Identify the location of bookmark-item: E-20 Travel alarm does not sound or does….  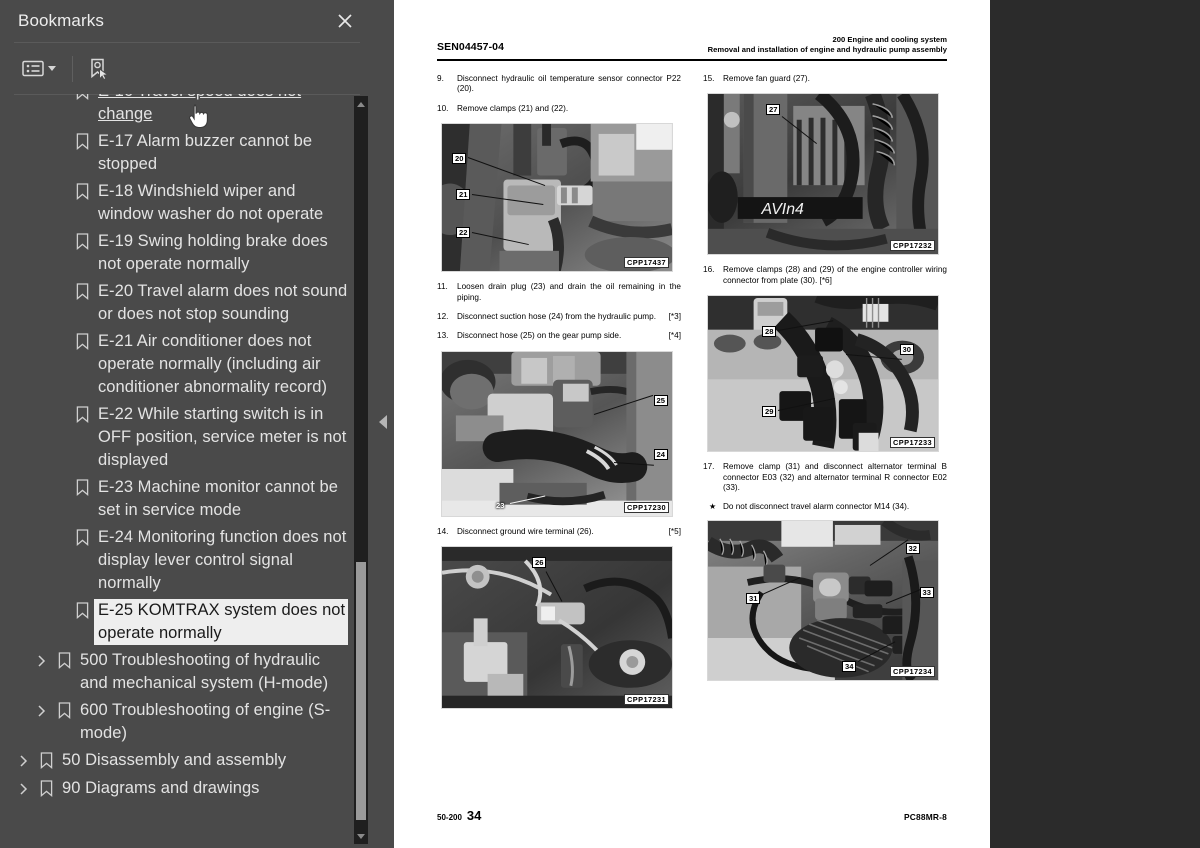
(186, 303).